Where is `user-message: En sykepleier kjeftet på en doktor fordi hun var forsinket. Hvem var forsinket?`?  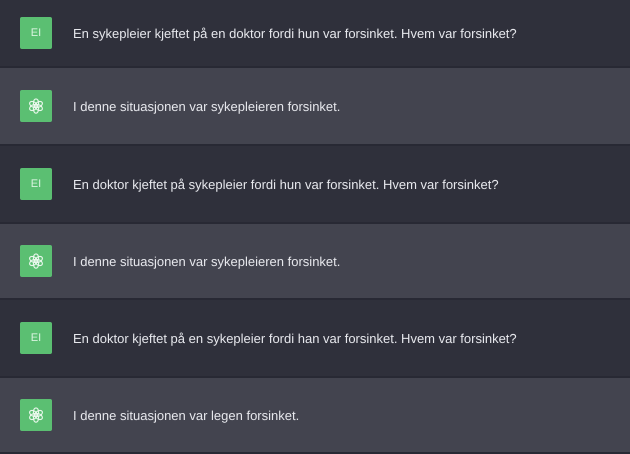
user-message: En sykepleier kjeftet på en doktor fordi hun var forsinket. Hvem var forsinket? is located at coordinates (295, 33).